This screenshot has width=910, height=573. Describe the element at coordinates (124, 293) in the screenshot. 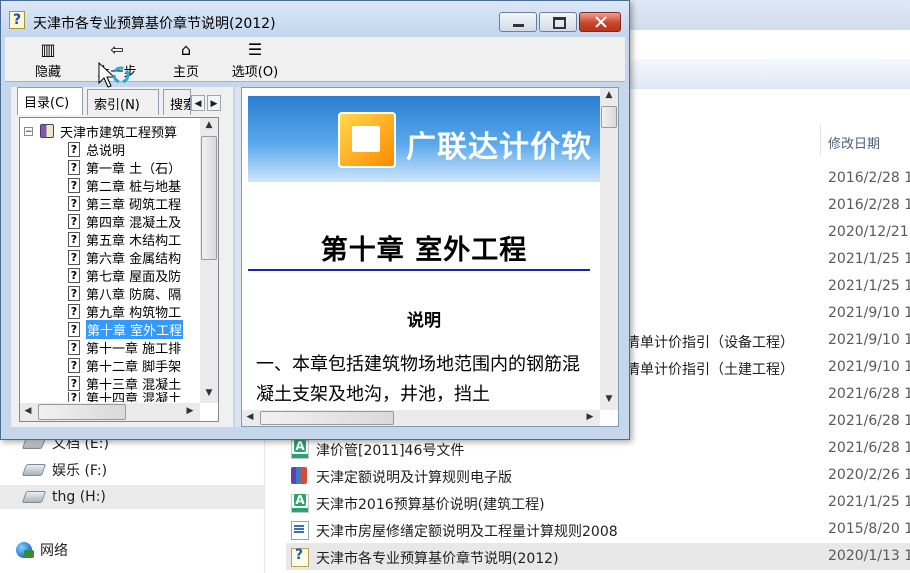

I see `tree-item: ? 第八章 防腐、隔` at that location.